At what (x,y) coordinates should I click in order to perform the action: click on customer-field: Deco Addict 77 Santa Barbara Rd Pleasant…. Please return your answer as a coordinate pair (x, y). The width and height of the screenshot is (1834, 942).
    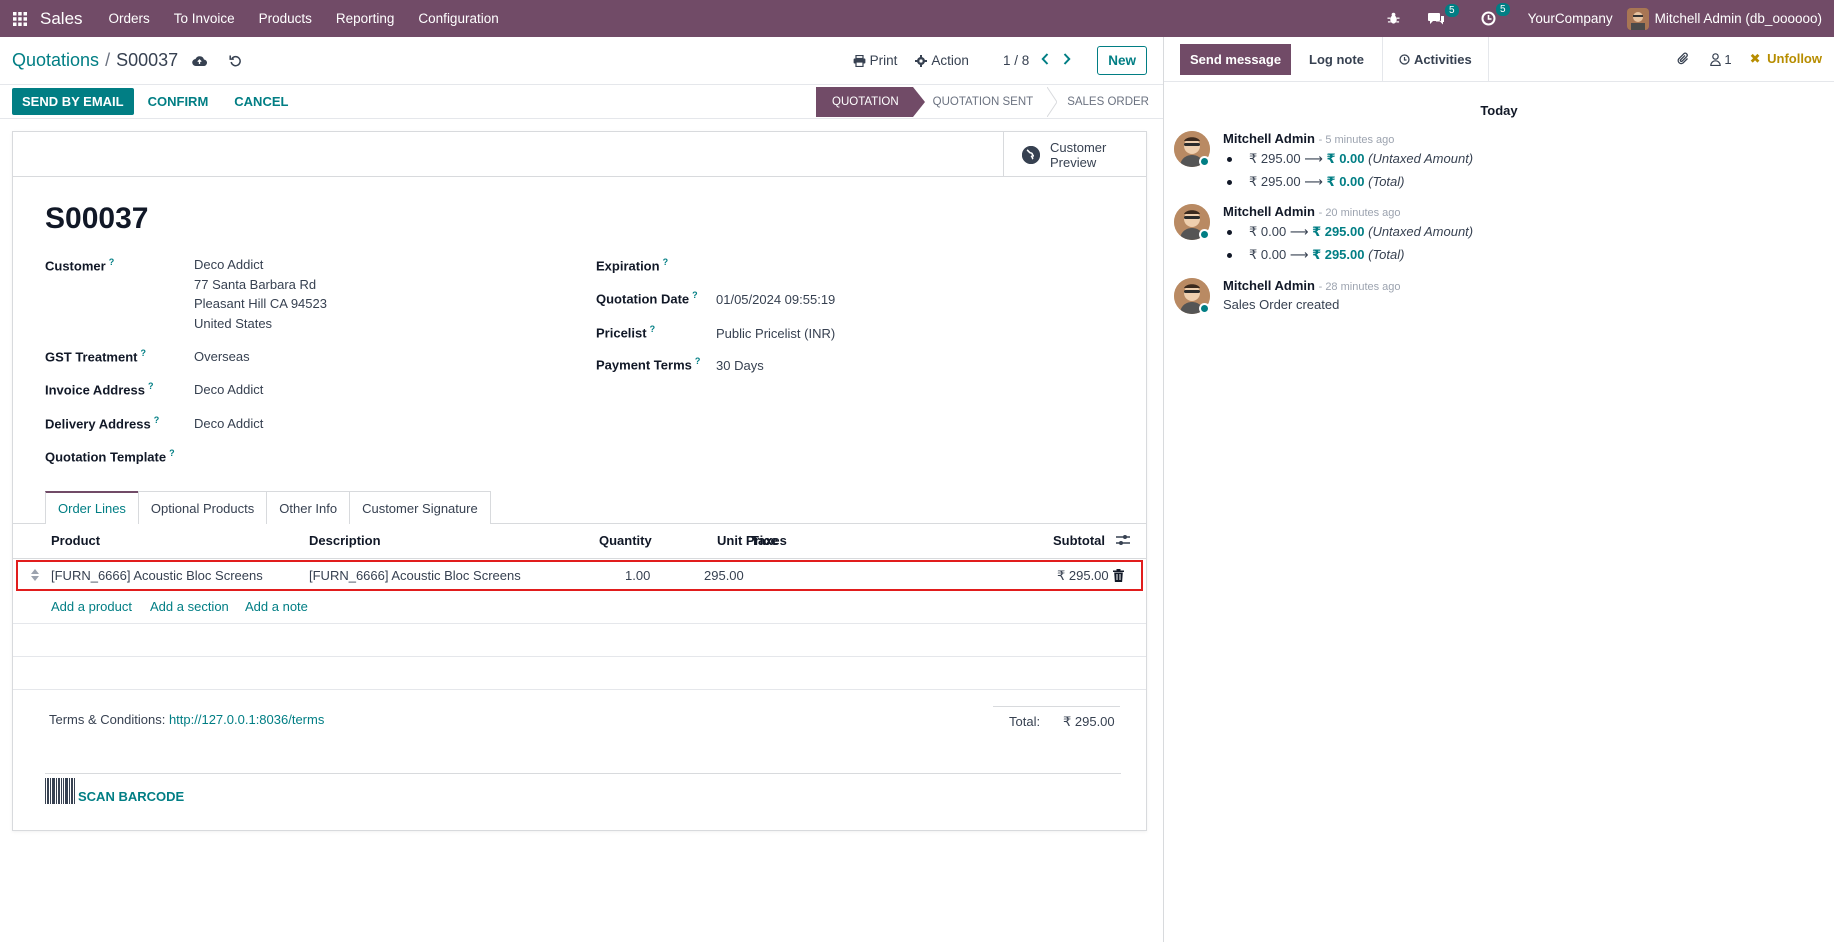
    Looking at the image, I should click on (260, 294).